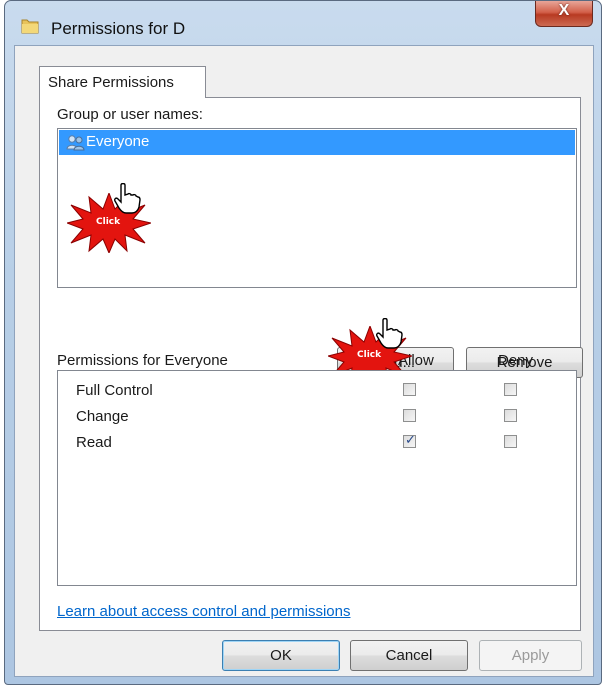 The width and height of the screenshot is (607, 689). I want to click on allow-checkbox-read: ✓, so click(409, 440).